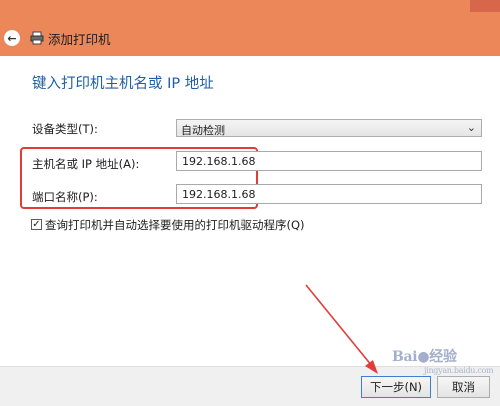  Describe the element at coordinates (405, 357) in the screenshot. I see `watermark-brand: Bai` at that location.